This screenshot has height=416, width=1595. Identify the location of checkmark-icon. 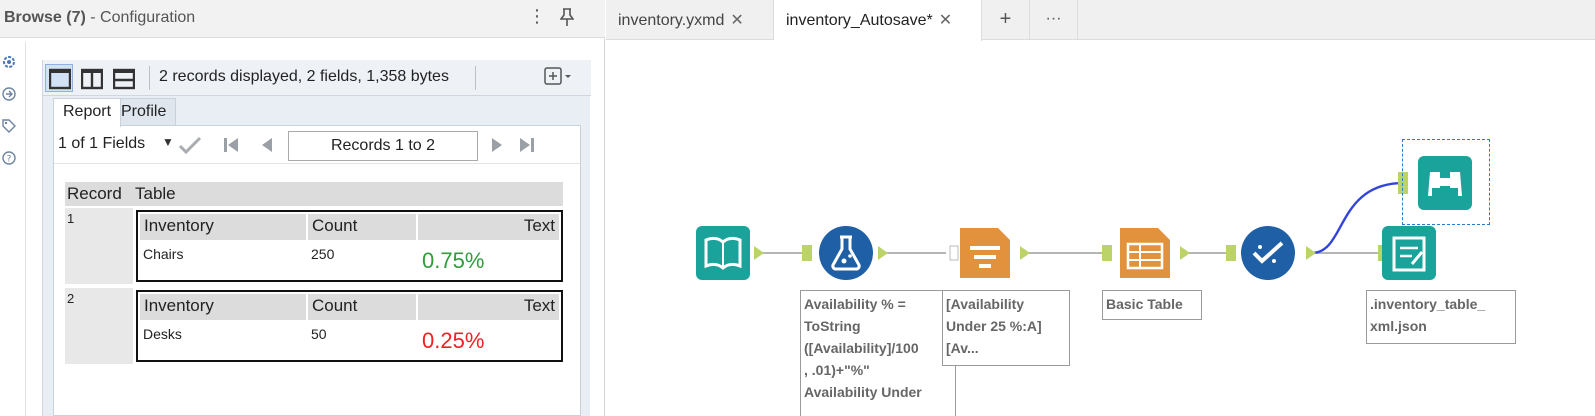
(190, 147).